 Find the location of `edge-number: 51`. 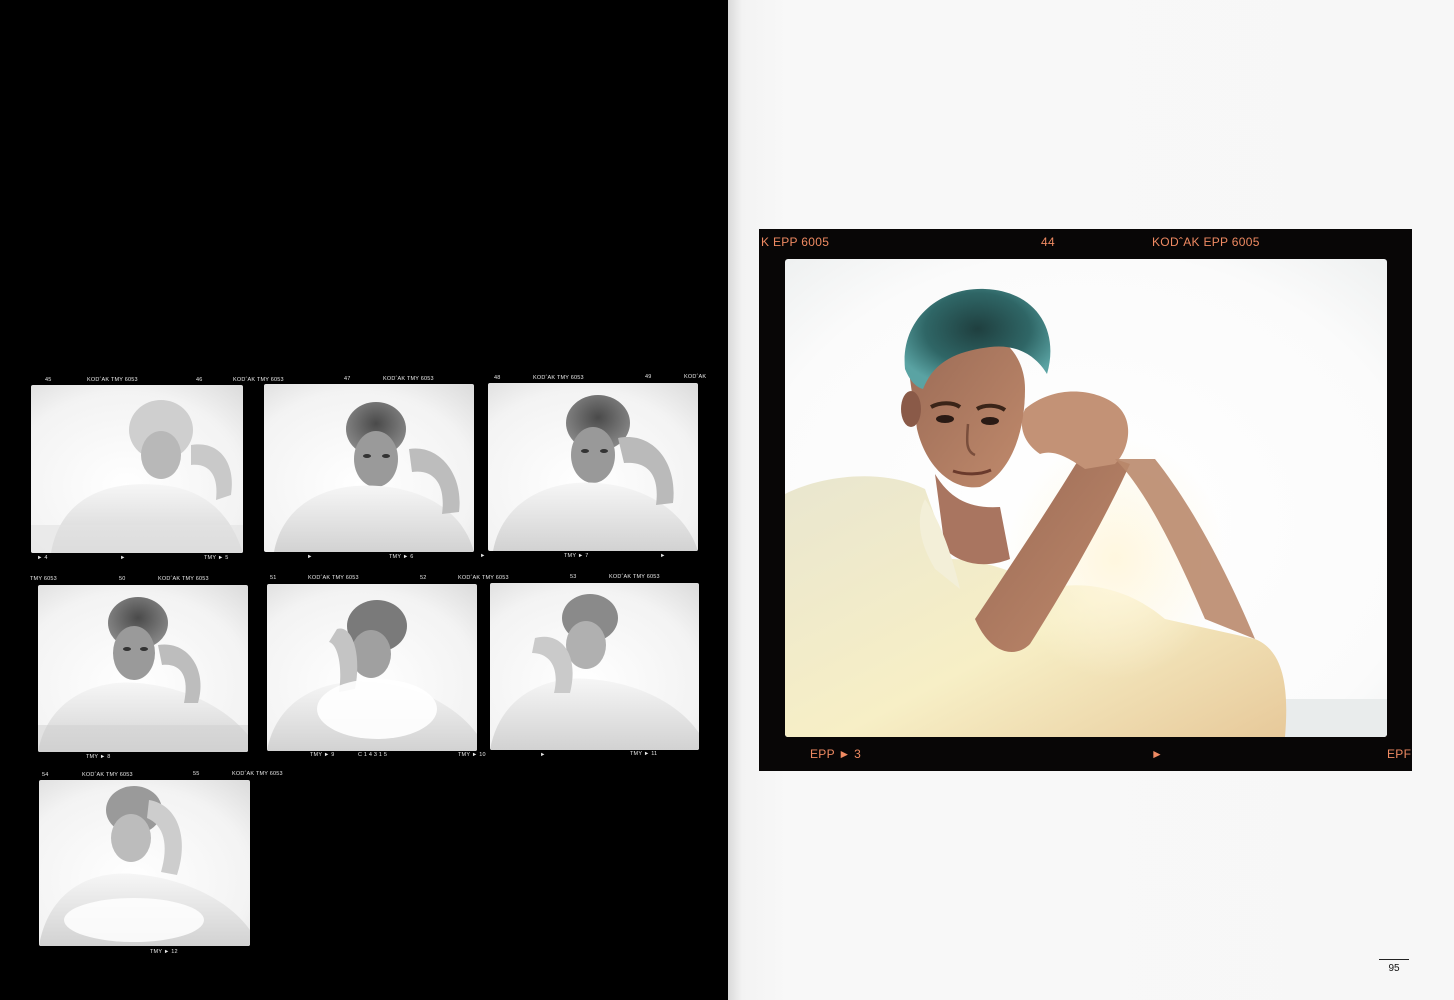

edge-number: 51 is located at coordinates (273, 578).